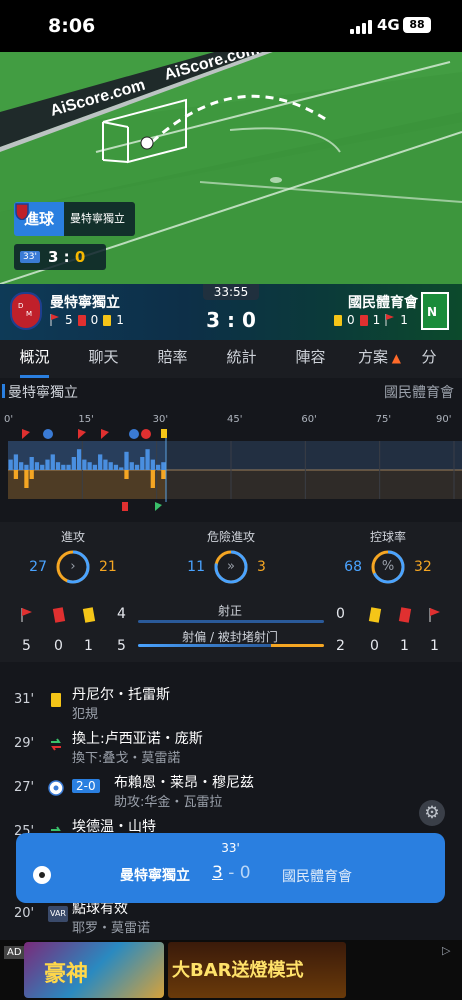 The width and height of the screenshot is (462, 1000). Describe the element at coordinates (230, 848) in the screenshot. I see `notification-minute: 33'` at that location.